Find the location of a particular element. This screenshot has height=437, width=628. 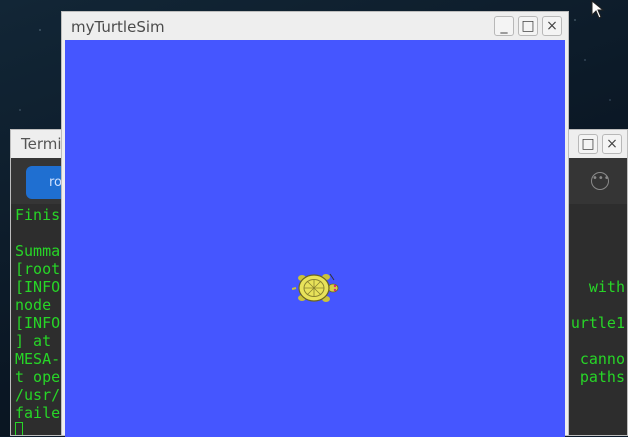

terminal-line: t ope is located at coordinates (38, 377).